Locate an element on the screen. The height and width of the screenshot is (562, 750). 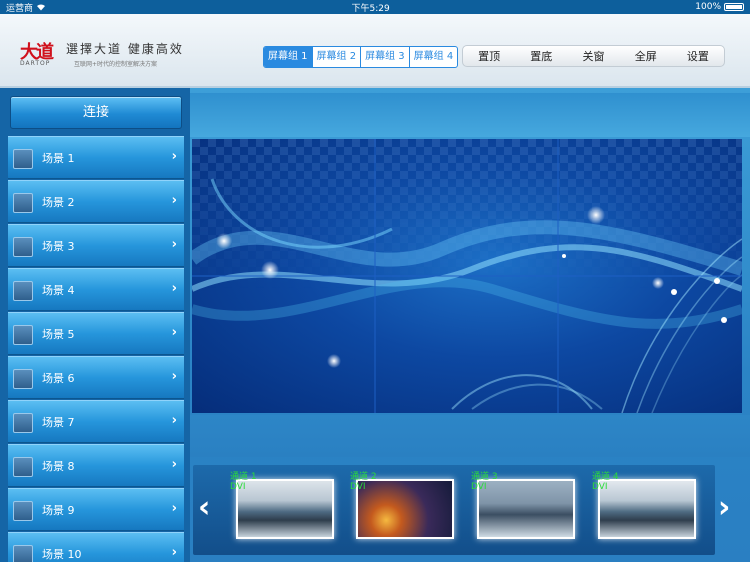
connect-button: 连接 is located at coordinates (96, 112).